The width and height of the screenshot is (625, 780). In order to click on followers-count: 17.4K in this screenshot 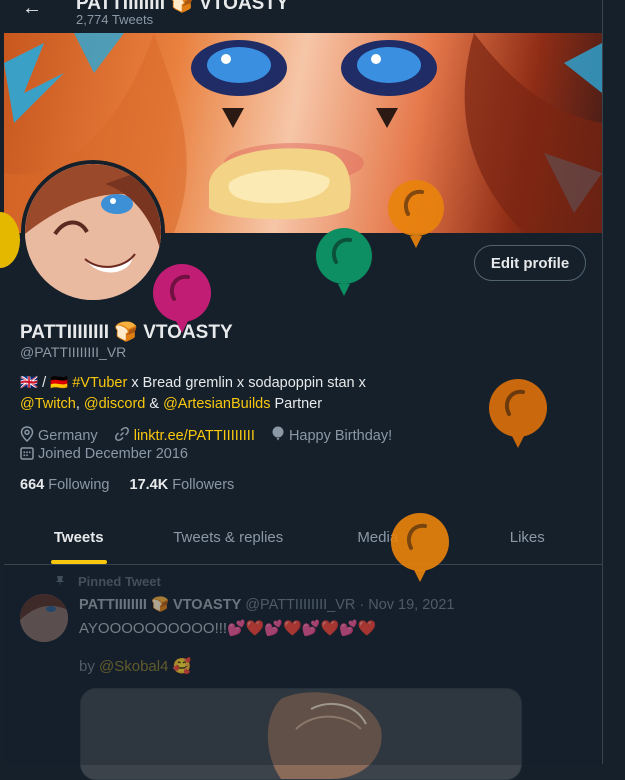, I will do `click(149, 485)`.